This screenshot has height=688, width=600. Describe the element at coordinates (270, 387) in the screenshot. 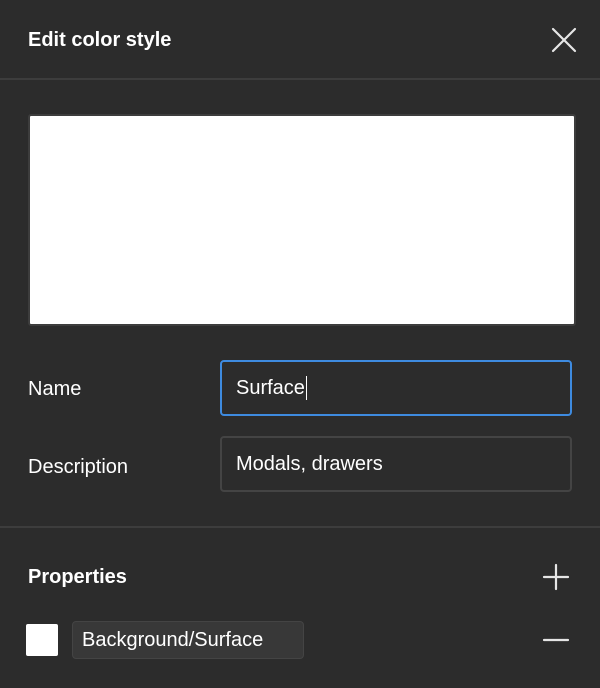

I see `name-input-value: Surface` at that location.